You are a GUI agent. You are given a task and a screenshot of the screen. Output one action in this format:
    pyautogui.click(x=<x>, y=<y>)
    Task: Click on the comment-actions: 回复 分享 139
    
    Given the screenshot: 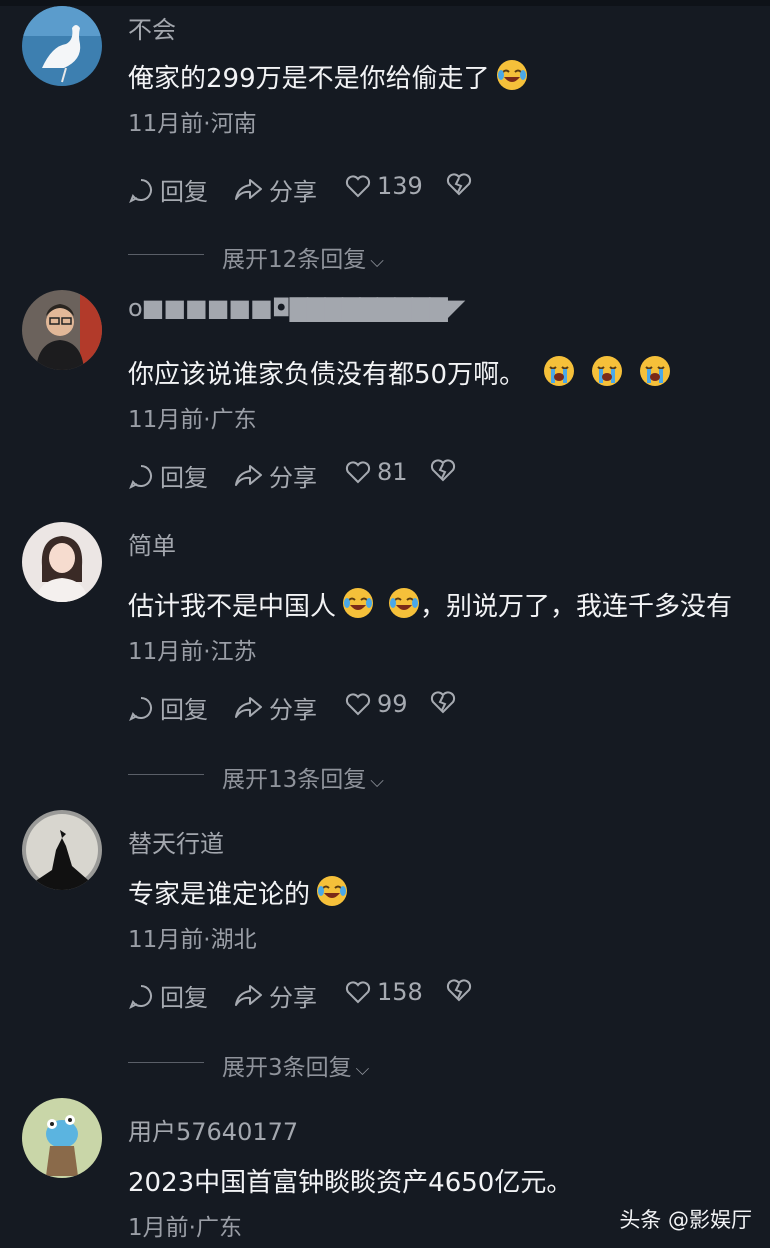 What is the action you would take?
    pyautogui.click(x=378, y=190)
    